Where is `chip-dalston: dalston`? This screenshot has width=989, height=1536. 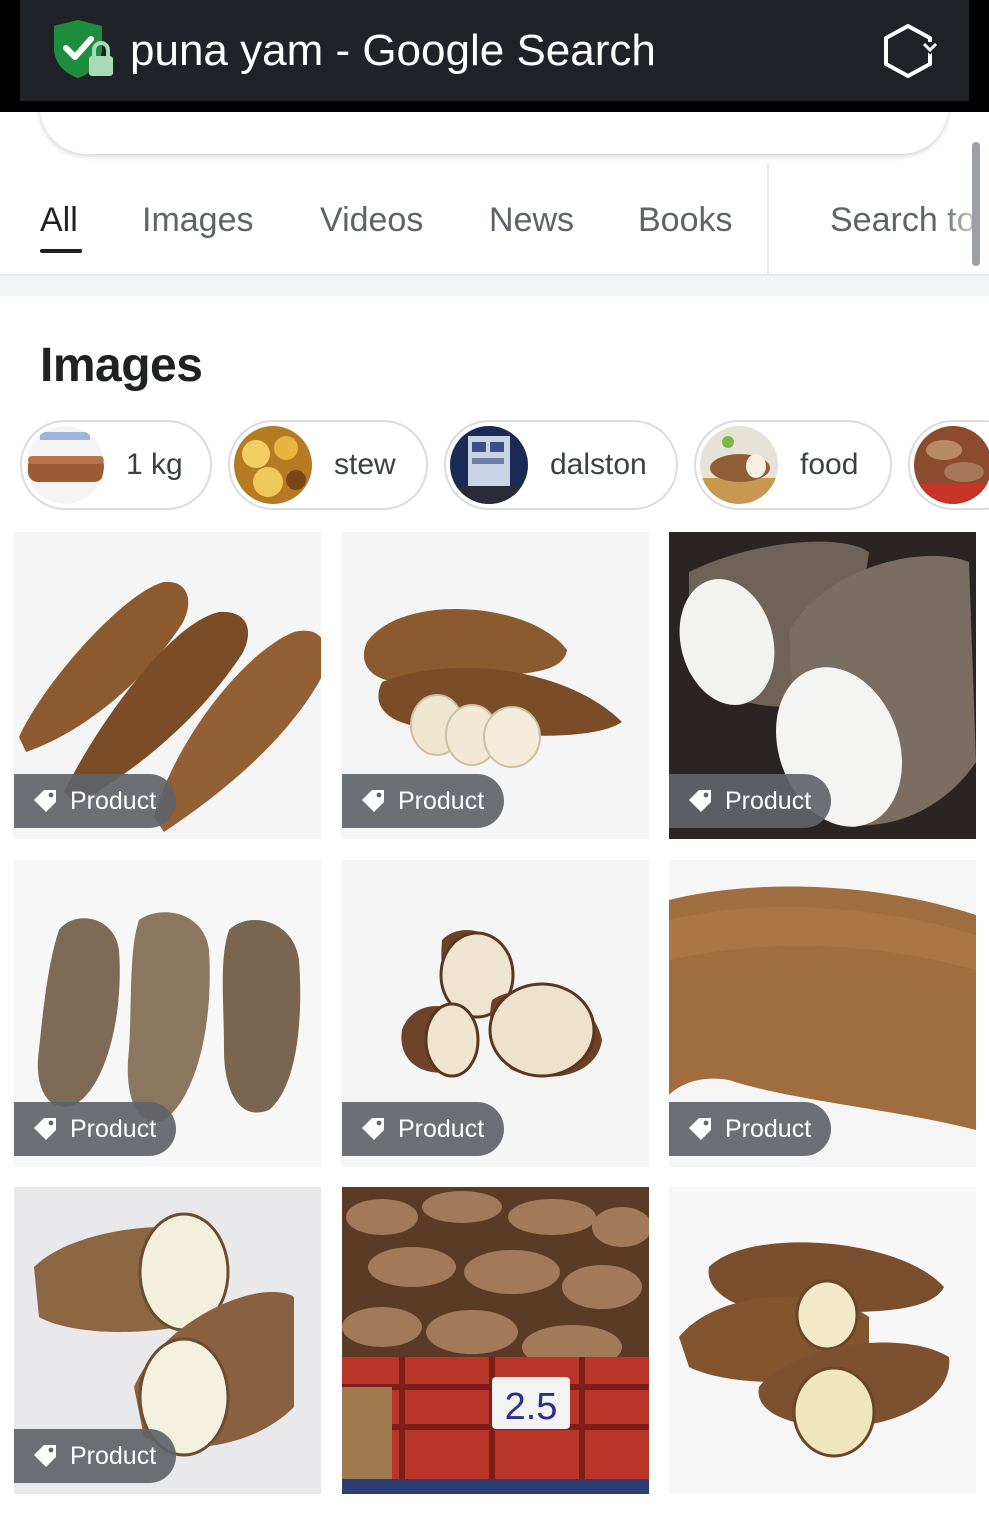
chip-dalston: dalston is located at coordinates (561, 465).